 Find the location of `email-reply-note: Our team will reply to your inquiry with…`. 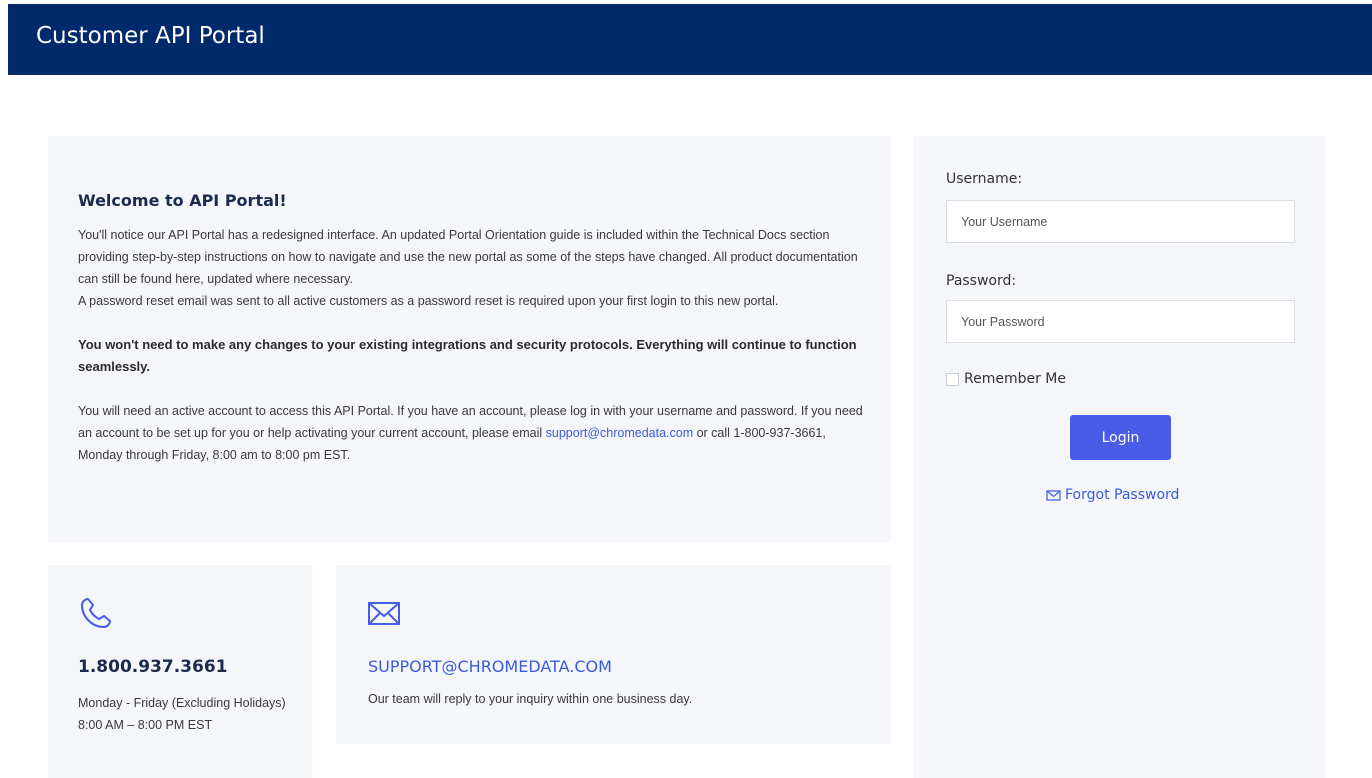

email-reply-note: Our team will reply to your inquiry with… is located at coordinates (530, 699).